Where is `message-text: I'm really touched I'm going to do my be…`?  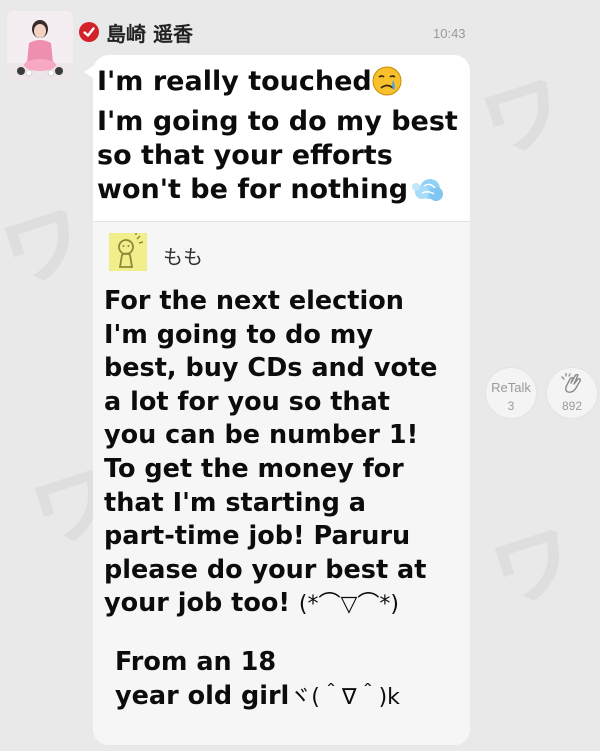 message-text: I'm really touched I'm going to do my be… is located at coordinates (283, 139).